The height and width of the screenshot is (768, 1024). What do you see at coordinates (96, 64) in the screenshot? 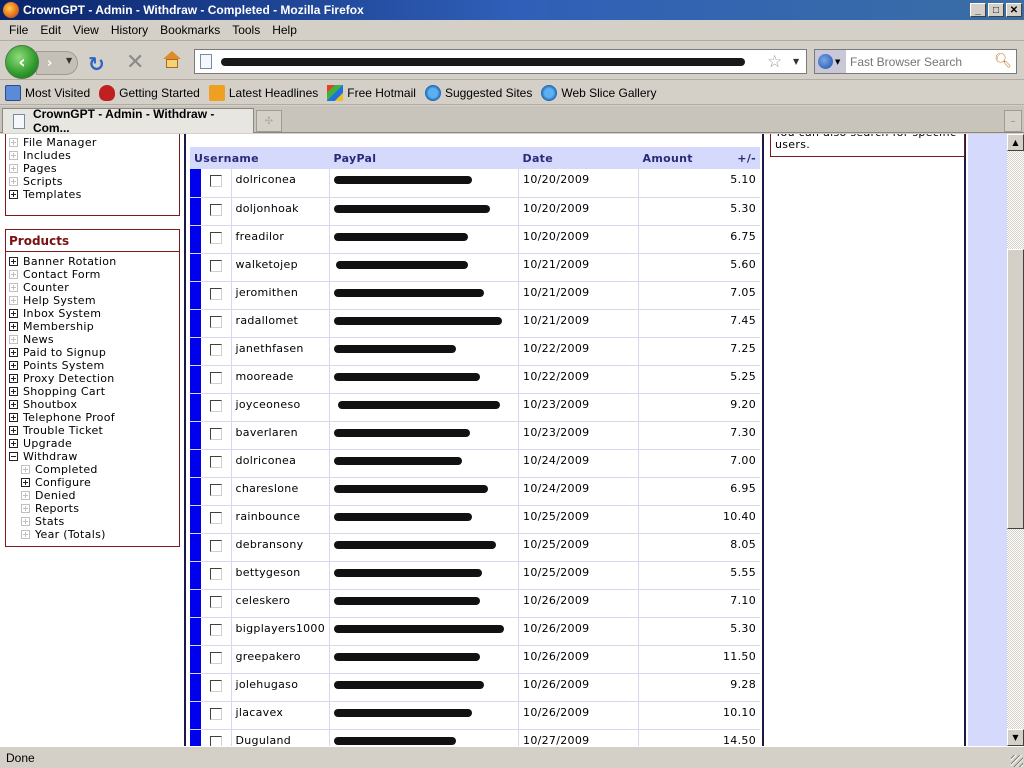
I see `reload-icon: ↻` at bounding box center [96, 64].